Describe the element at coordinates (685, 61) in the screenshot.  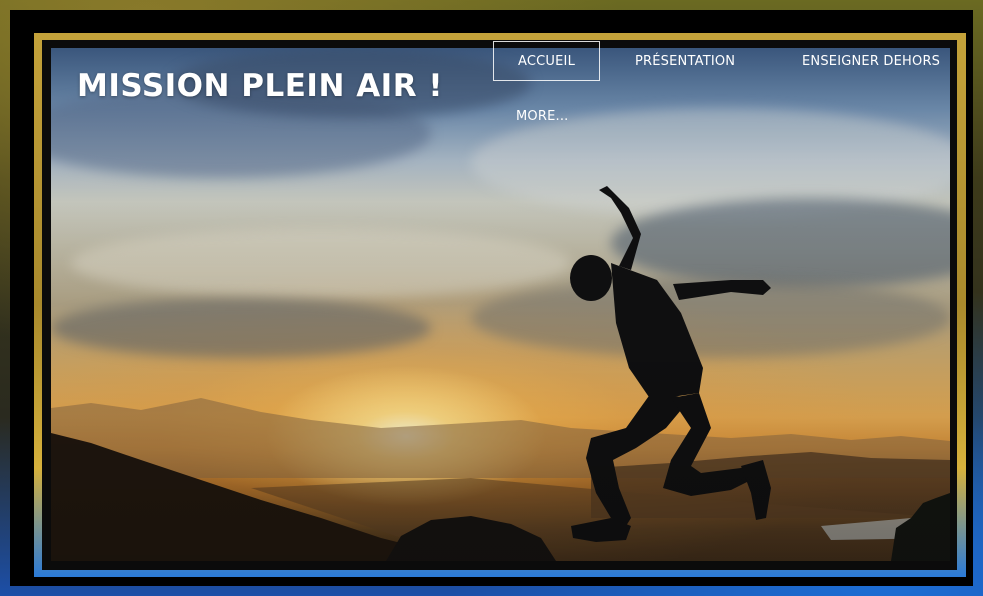
I see `nav-item-presentation: PRÉSENTATION` at that location.